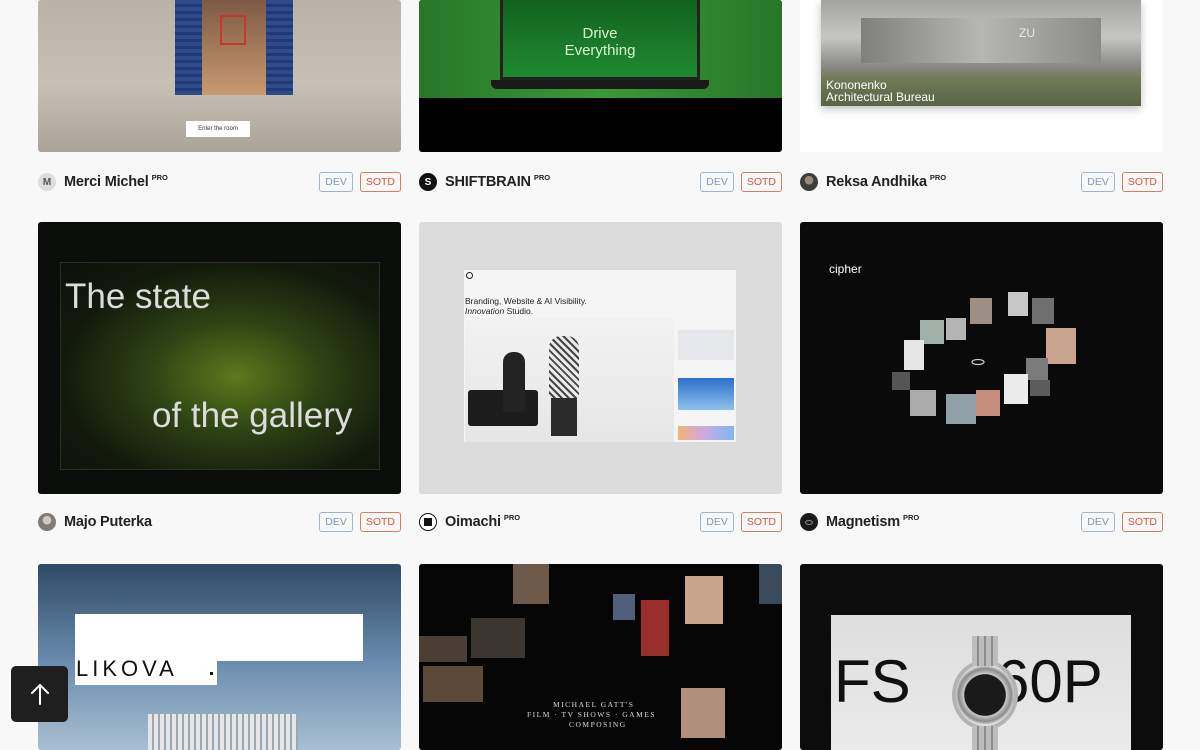 This screenshot has height=750, width=1200. I want to click on site-preview-shiftbrain: Drive Everything, so click(600, 76).